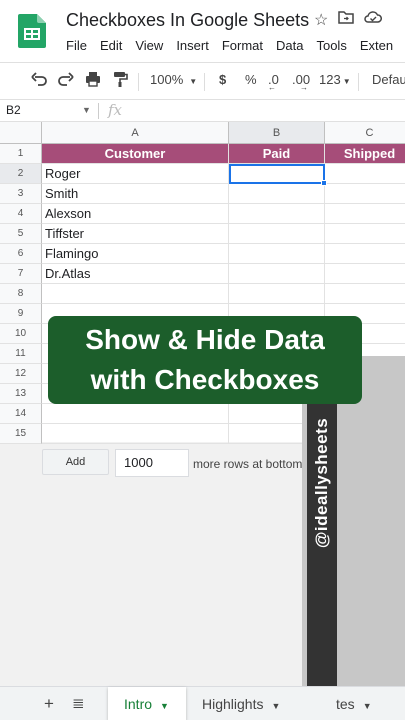 The height and width of the screenshot is (720, 405). I want to click on fill-handle, so click(324, 183).